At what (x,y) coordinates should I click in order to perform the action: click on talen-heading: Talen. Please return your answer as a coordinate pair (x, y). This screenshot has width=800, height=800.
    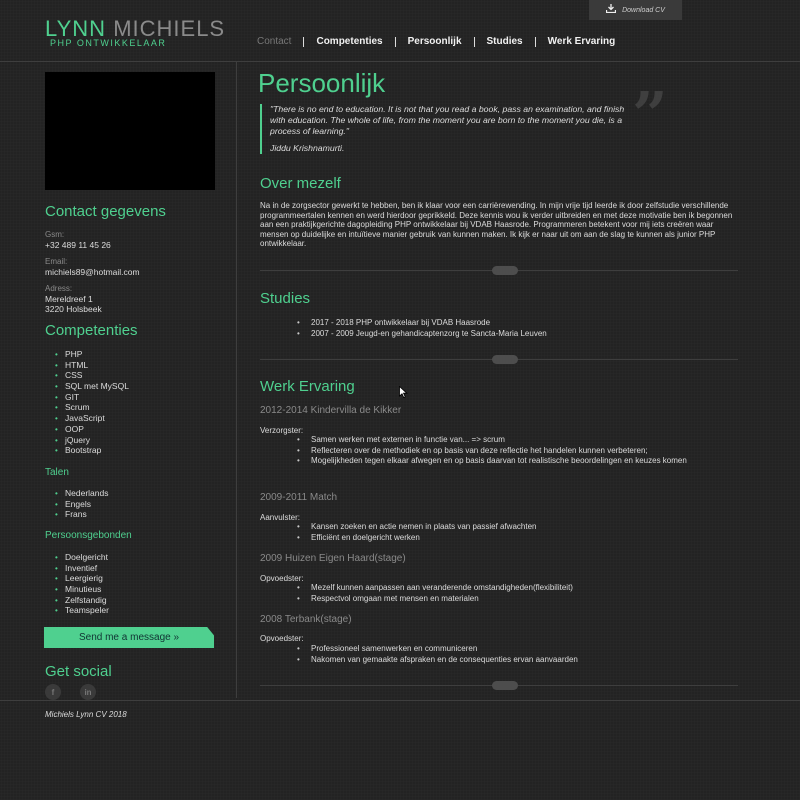
    Looking at the image, I should click on (57, 472).